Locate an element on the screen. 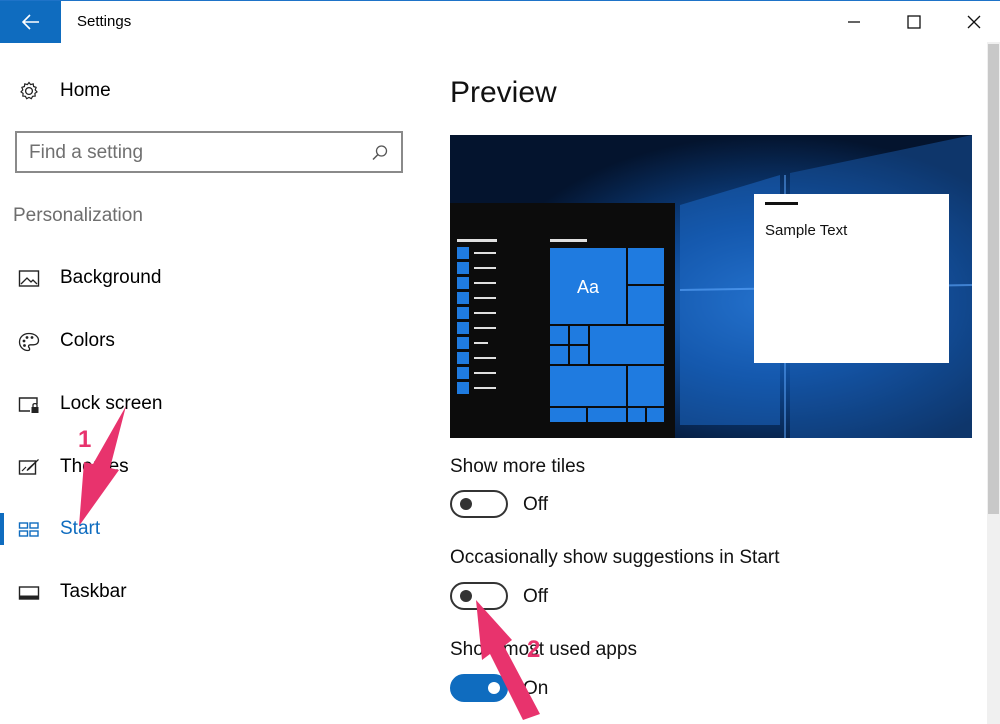 The width and height of the screenshot is (1000, 724). nav-home: Home is located at coordinates (64, 91).